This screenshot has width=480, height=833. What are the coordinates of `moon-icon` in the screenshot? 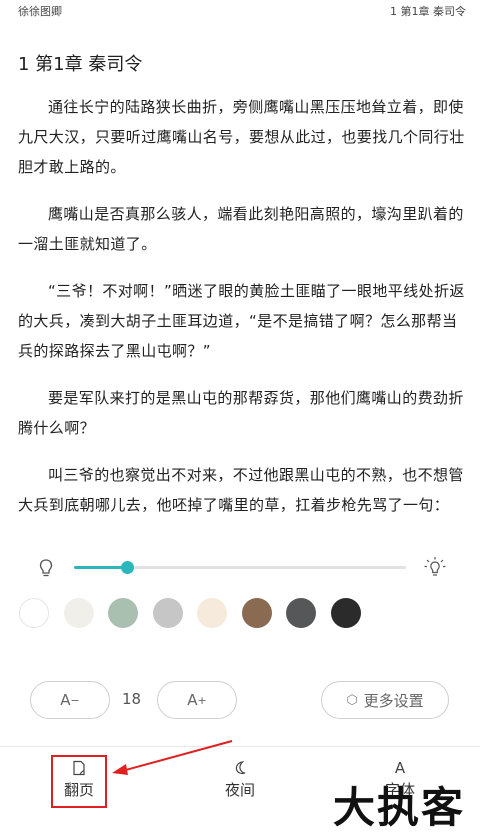 It's located at (240, 768).